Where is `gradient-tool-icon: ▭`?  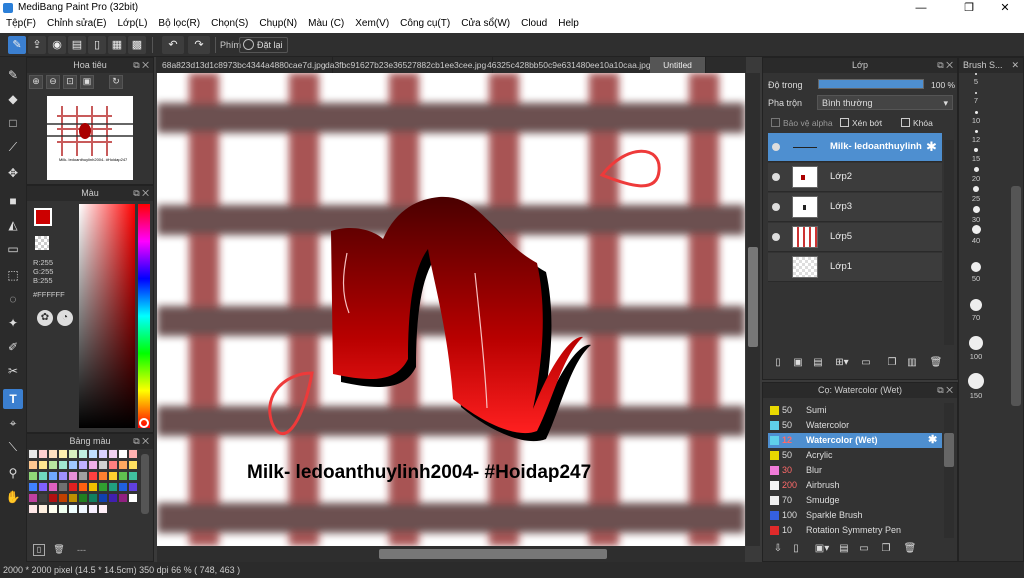 gradient-tool-icon: ▭ is located at coordinates (13, 249).